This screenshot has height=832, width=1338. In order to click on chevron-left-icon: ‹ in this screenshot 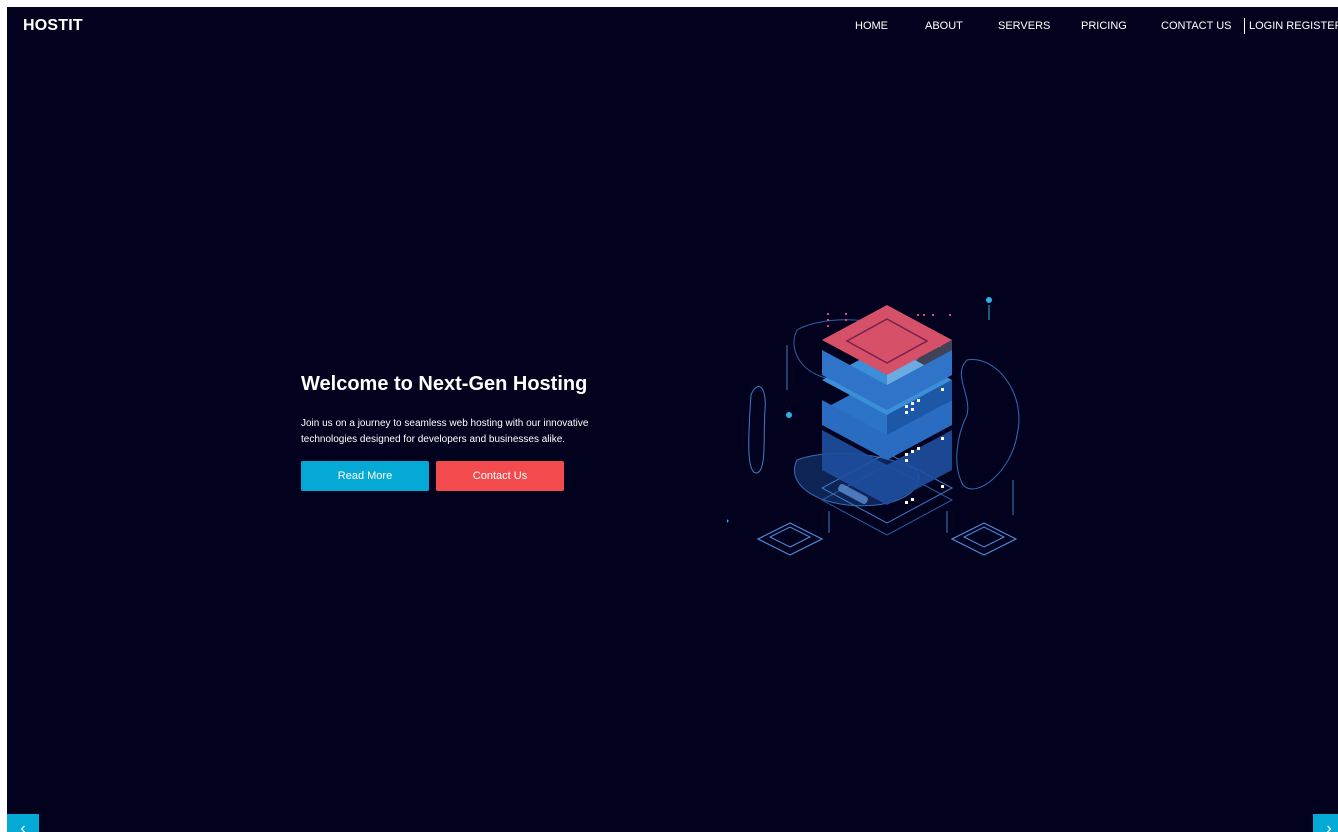, I will do `click(23, 826)`.